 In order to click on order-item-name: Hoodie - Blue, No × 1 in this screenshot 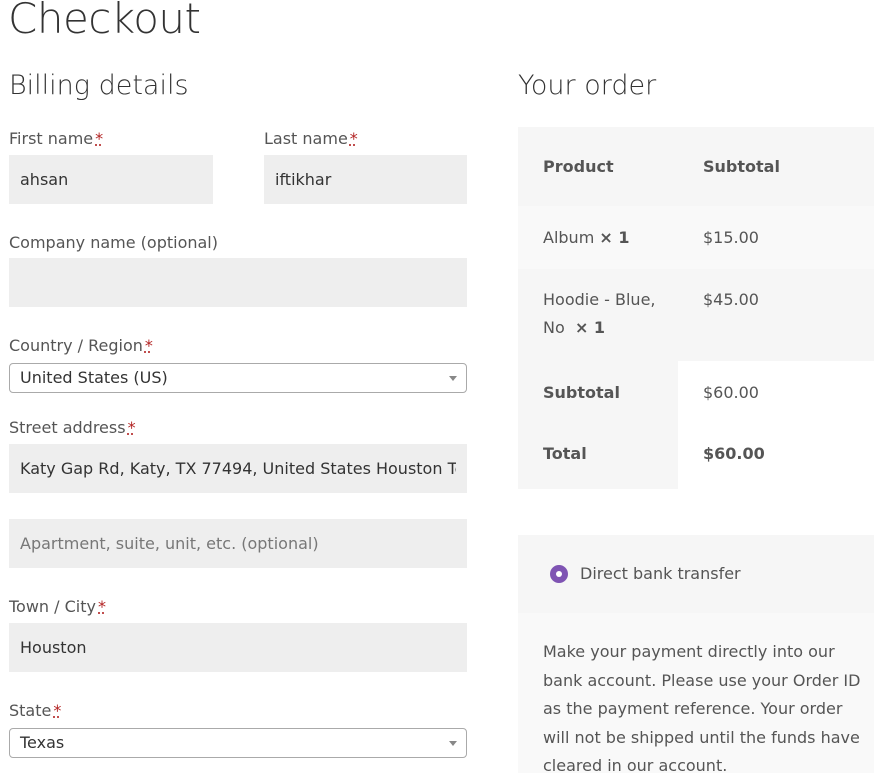, I will do `click(598, 315)`.